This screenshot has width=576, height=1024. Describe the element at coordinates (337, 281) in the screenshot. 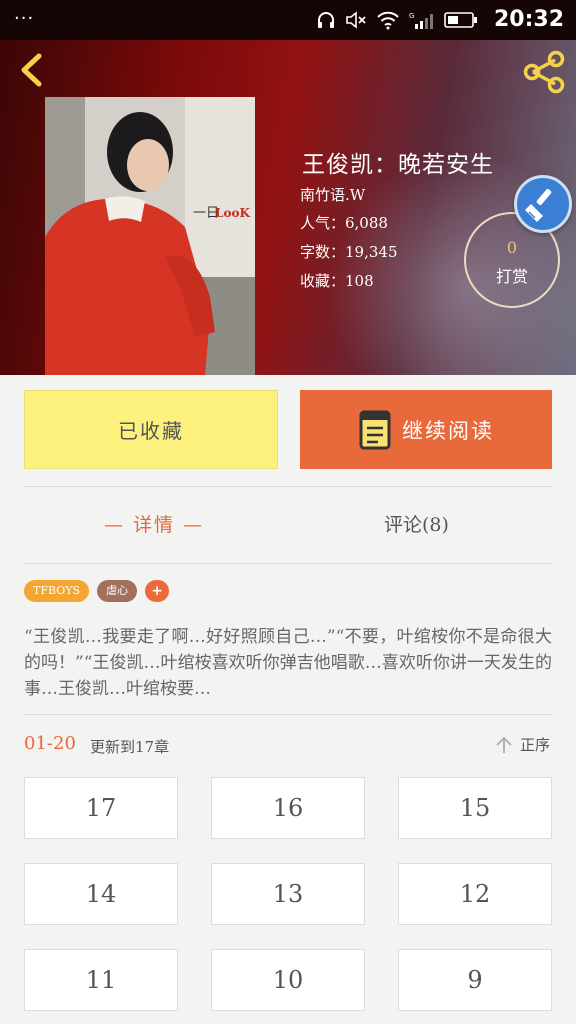

I see `book-favorites: 收藏：108` at that location.